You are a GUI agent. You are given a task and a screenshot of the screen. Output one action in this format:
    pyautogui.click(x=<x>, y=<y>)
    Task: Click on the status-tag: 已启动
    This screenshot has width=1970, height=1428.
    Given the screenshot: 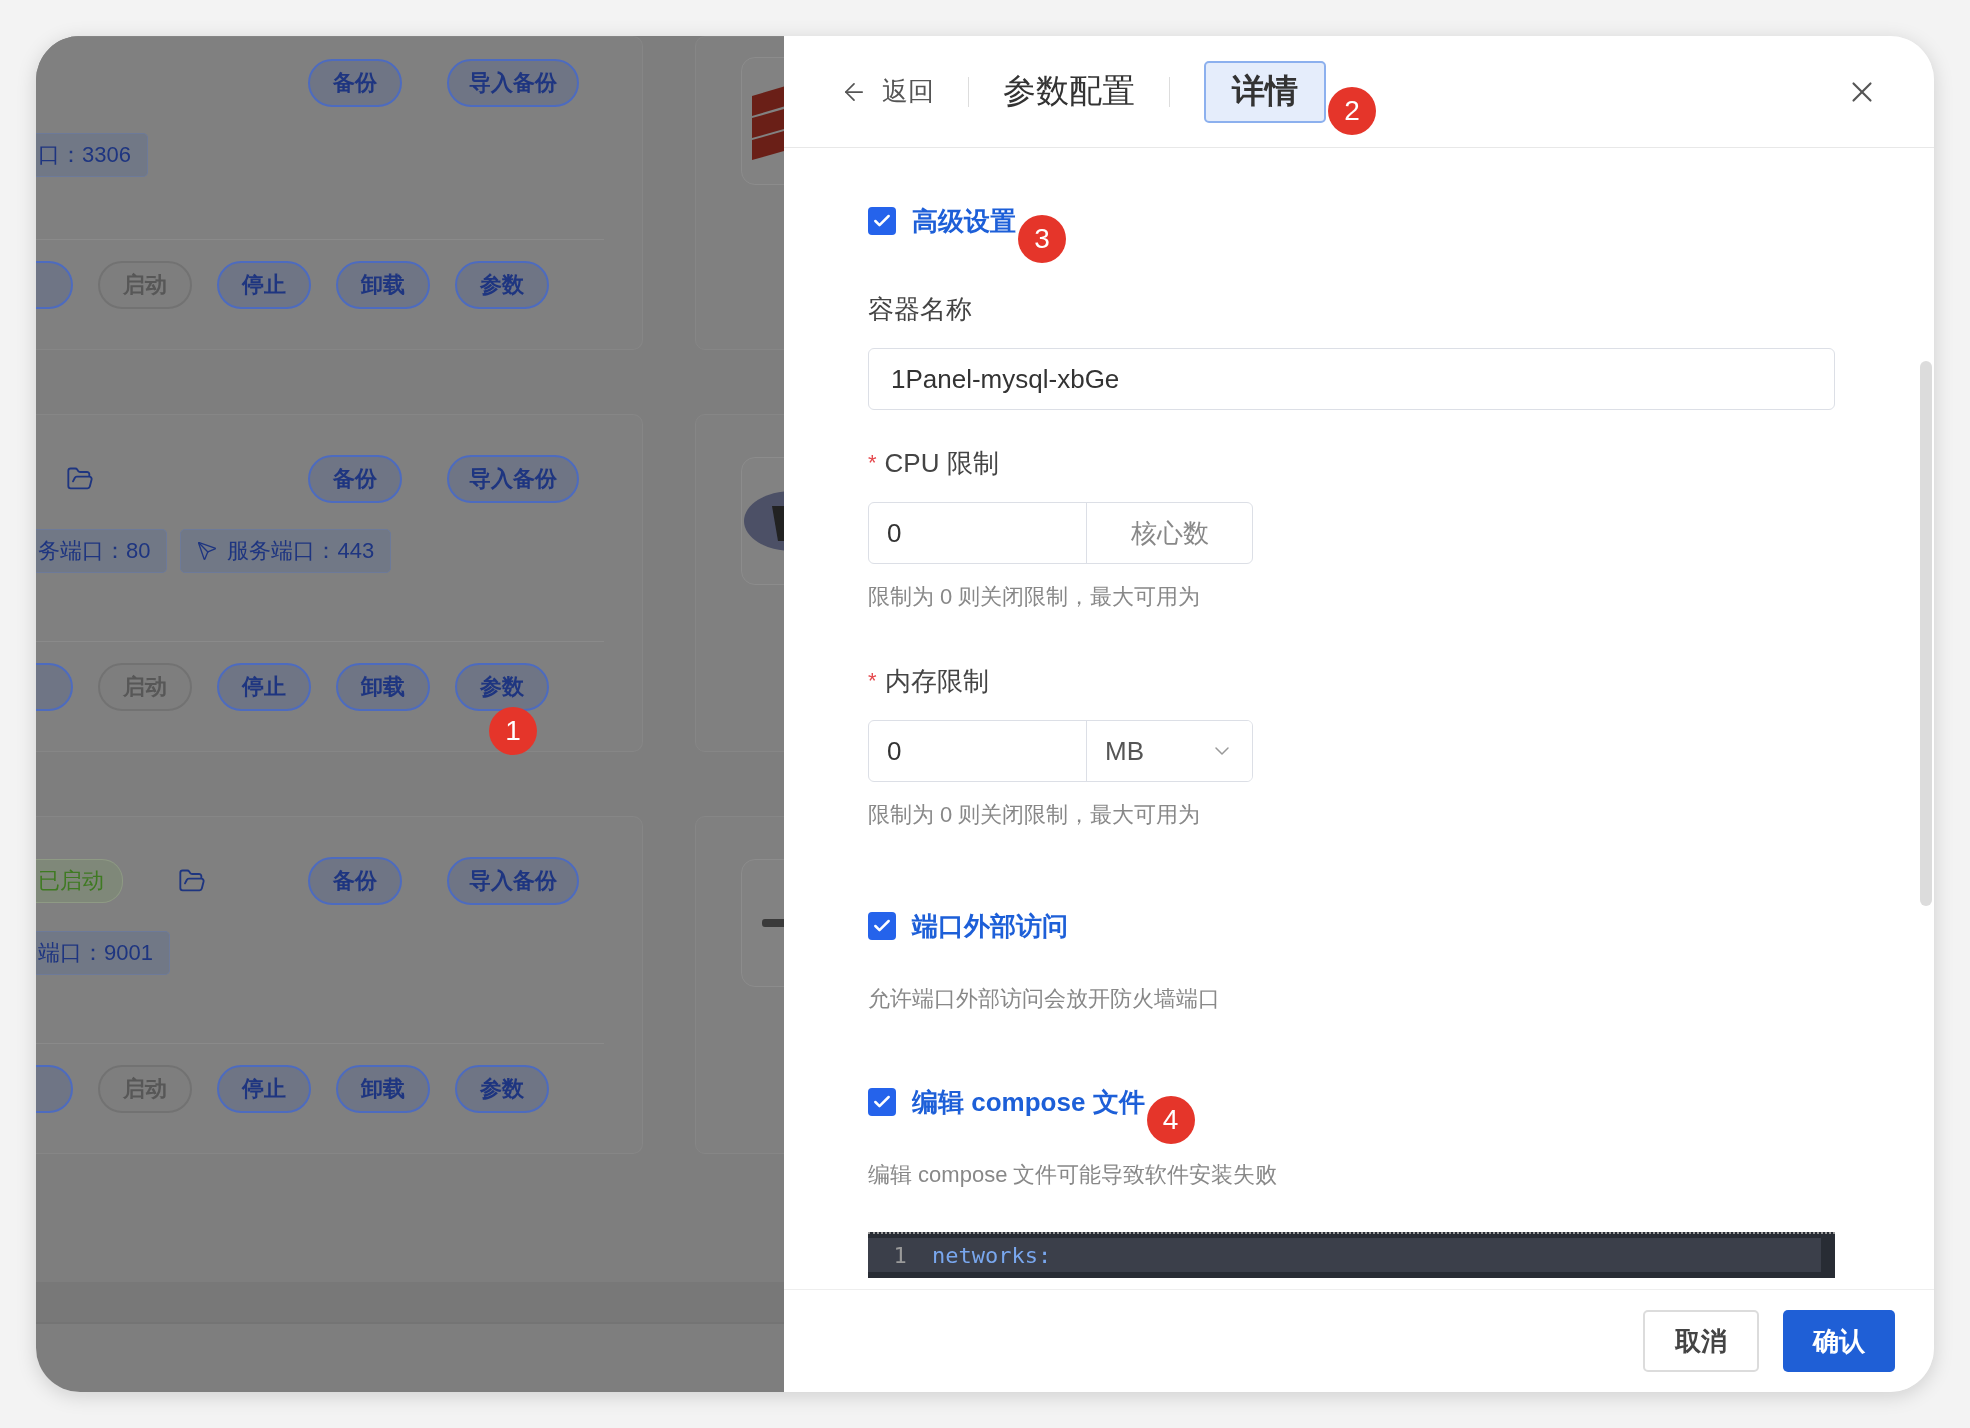 What is the action you would take?
    pyautogui.click(x=79, y=881)
    